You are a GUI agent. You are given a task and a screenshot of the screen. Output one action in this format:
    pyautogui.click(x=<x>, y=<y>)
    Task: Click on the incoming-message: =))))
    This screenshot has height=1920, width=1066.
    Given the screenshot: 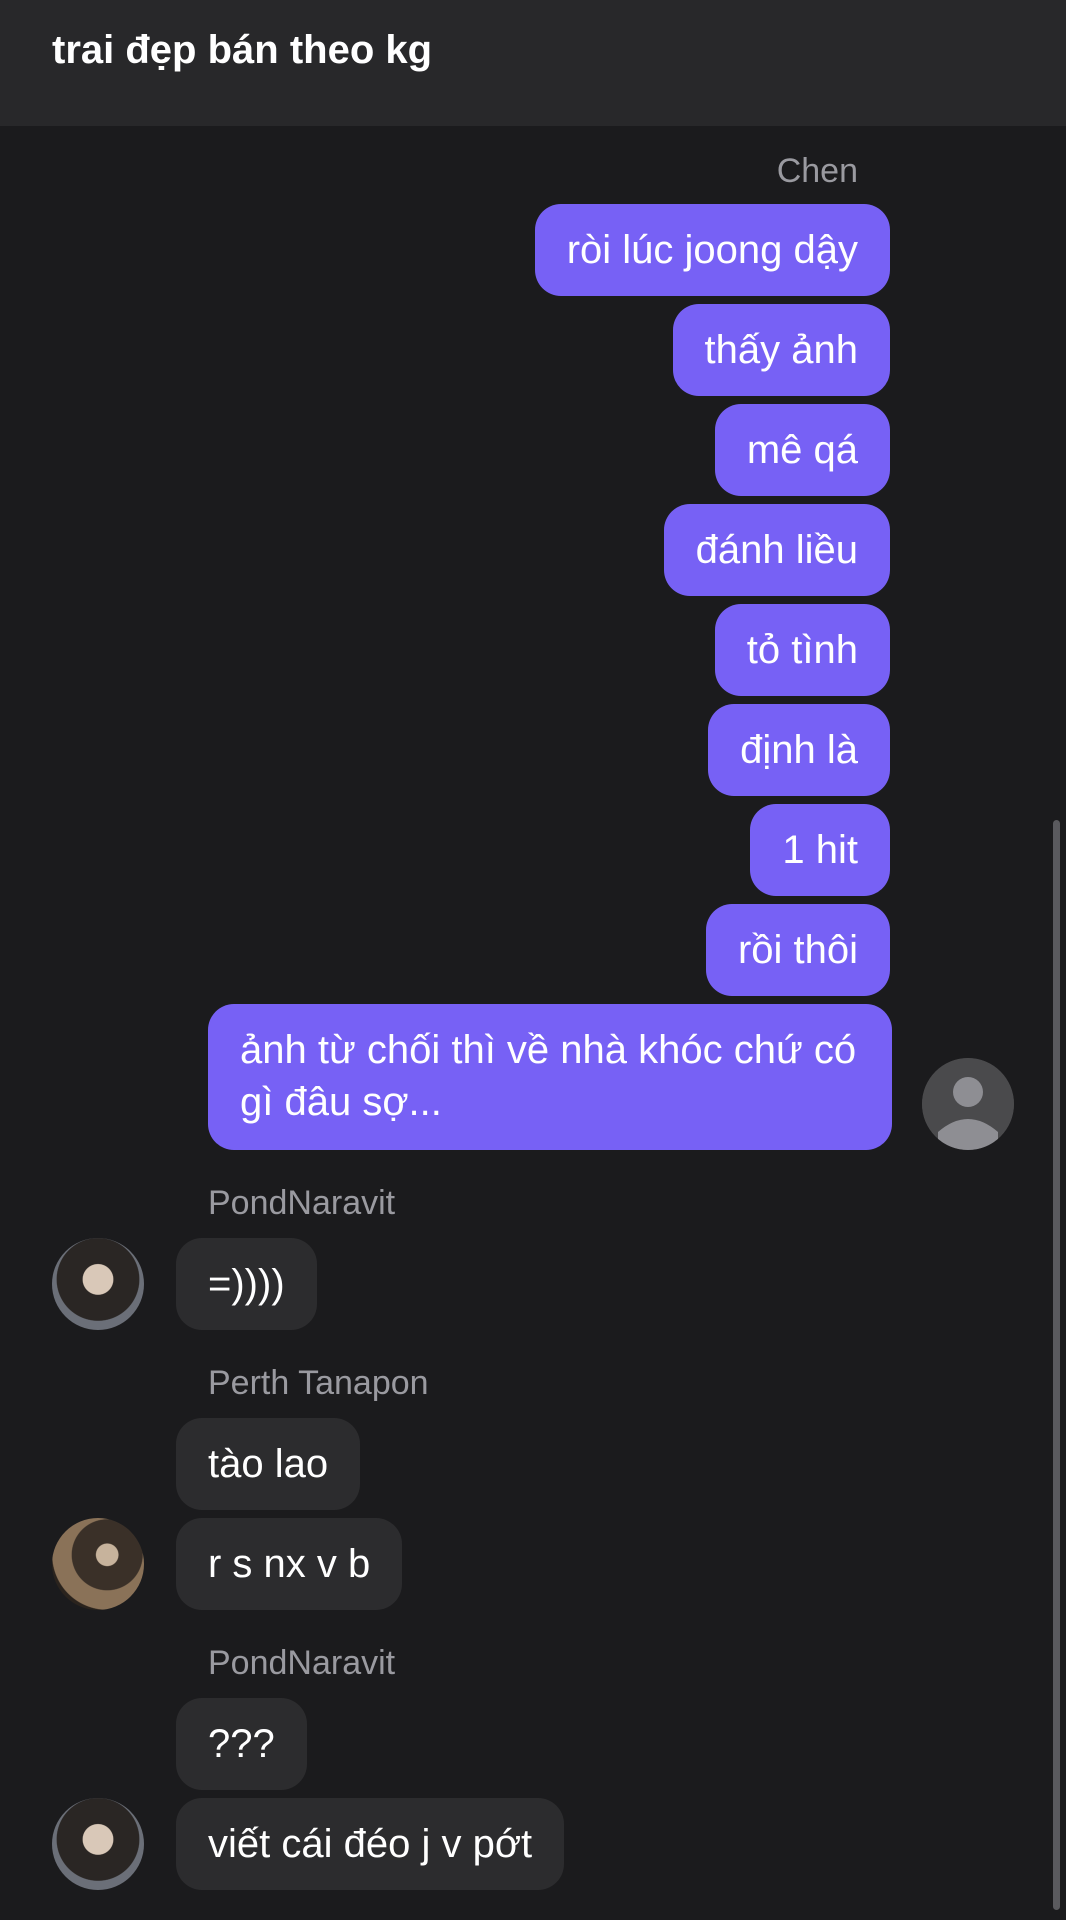 What is the action you would take?
    pyautogui.click(x=246, y=1284)
    